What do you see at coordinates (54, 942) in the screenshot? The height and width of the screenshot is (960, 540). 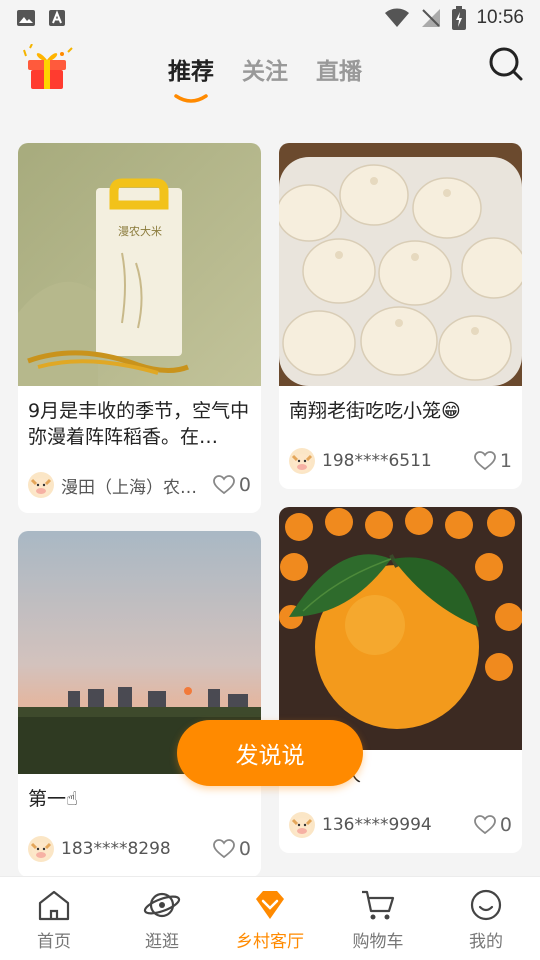 I see `nav-home-label: 首页` at bounding box center [54, 942].